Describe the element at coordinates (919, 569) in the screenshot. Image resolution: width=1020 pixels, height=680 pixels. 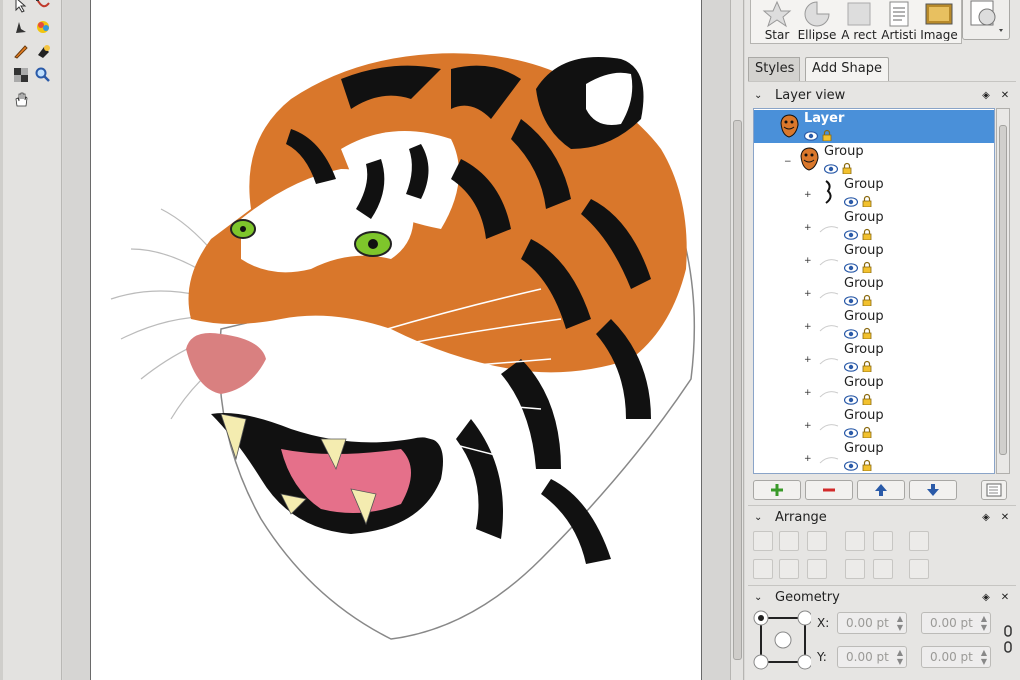
I see `ungroup-icon` at that location.